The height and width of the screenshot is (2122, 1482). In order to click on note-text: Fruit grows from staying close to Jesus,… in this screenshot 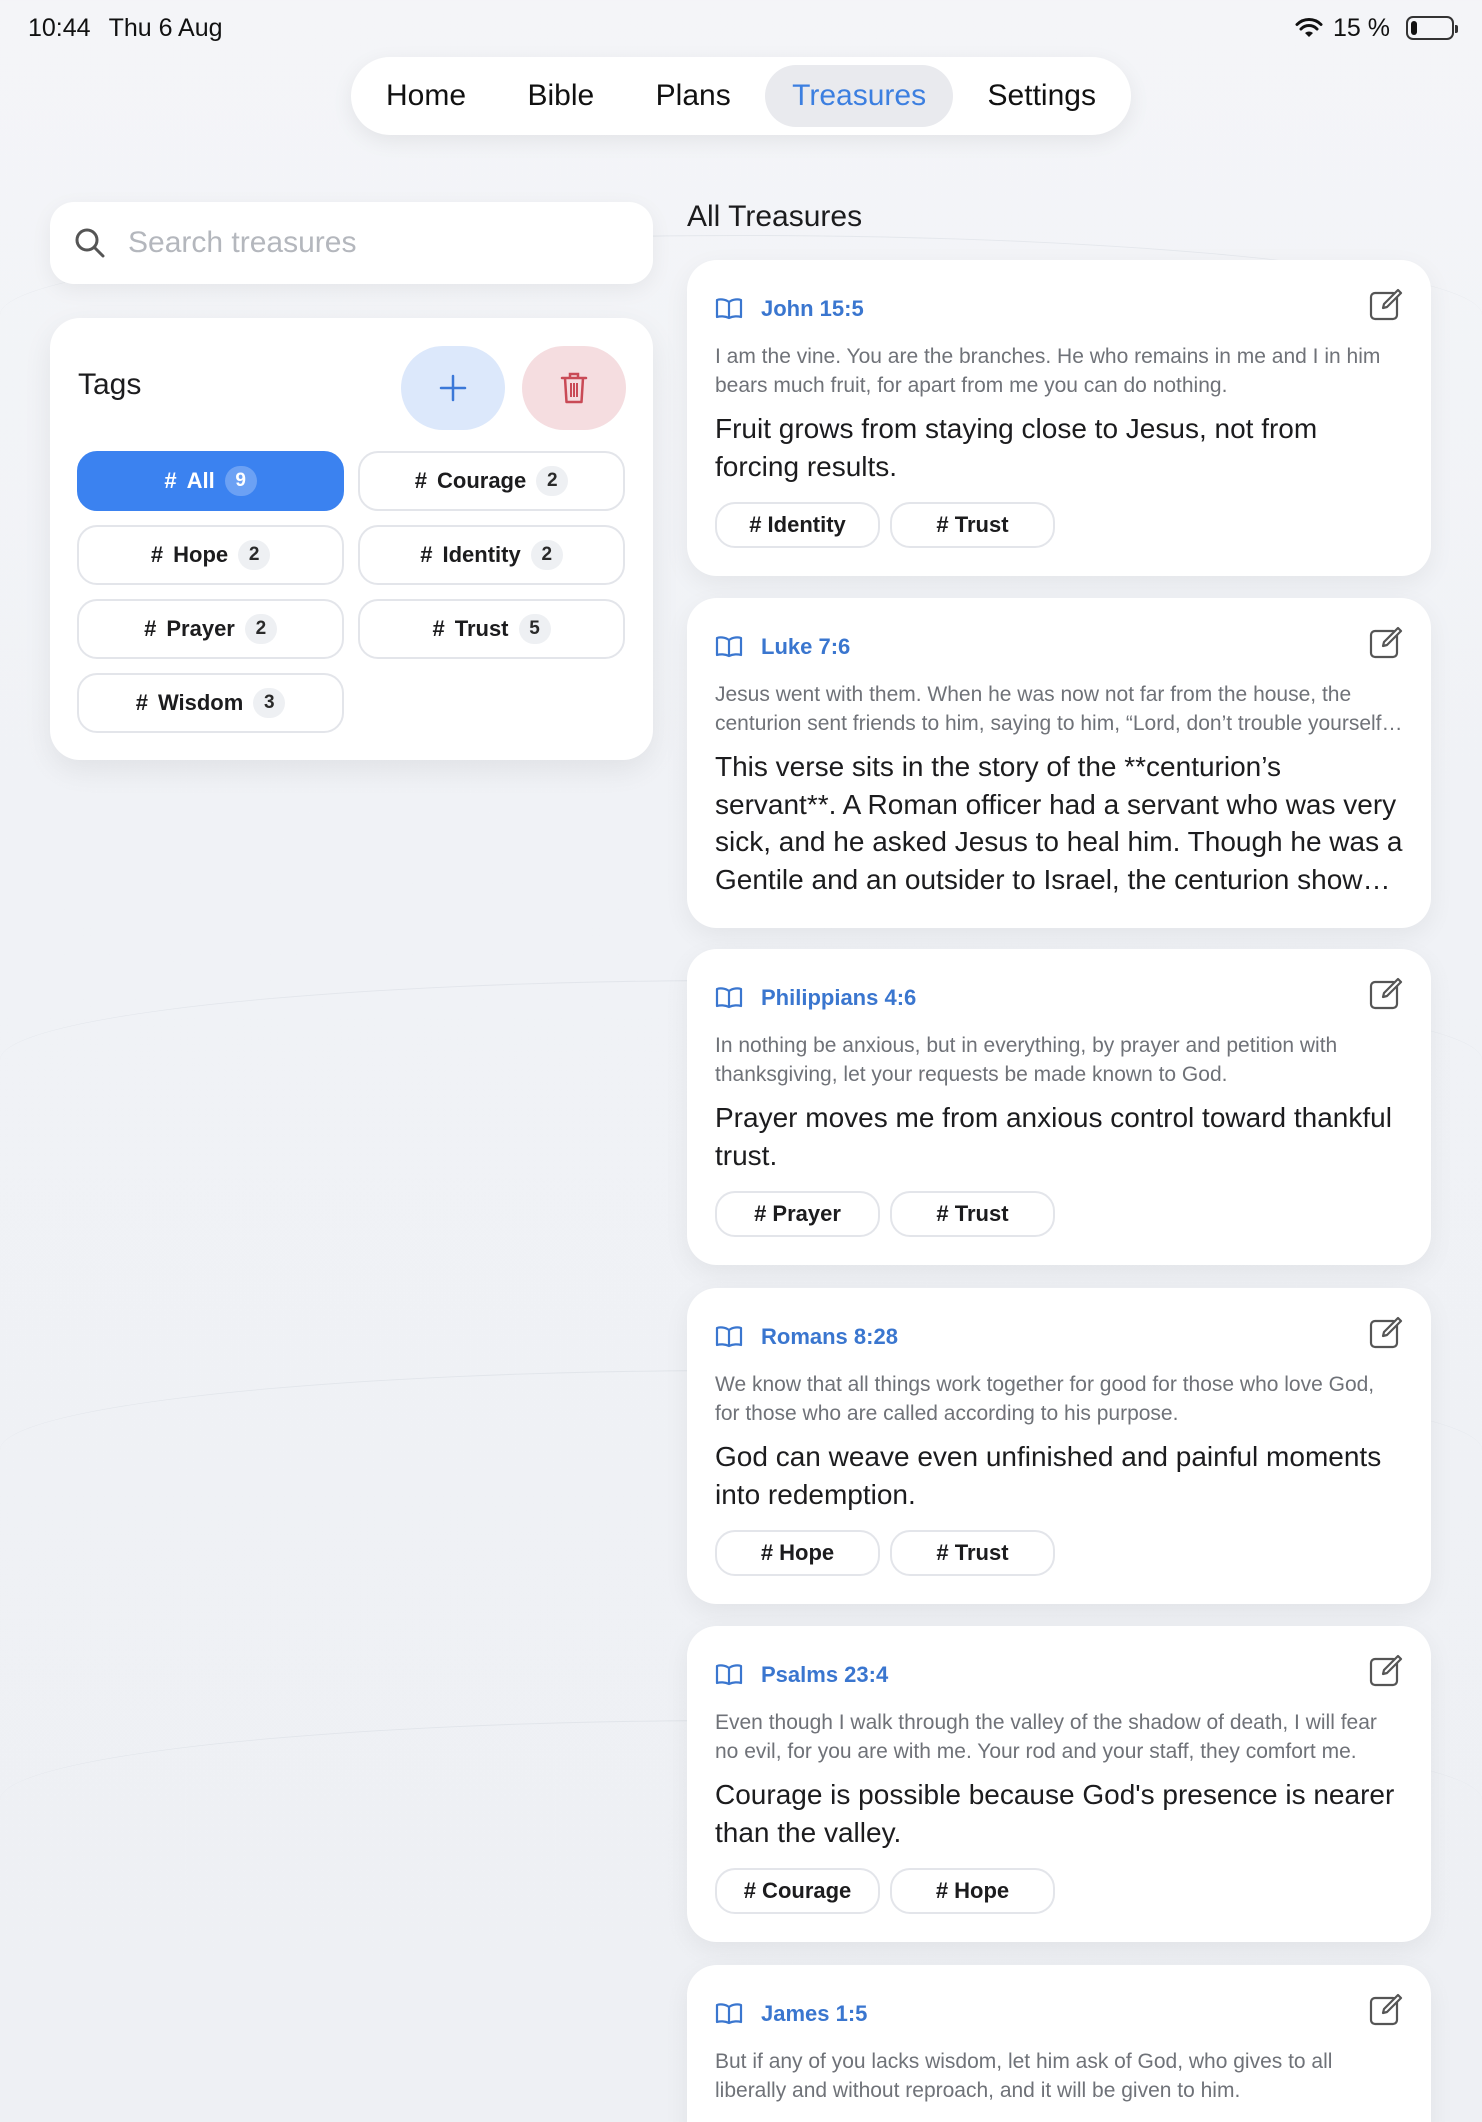, I will do `click(1016, 447)`.